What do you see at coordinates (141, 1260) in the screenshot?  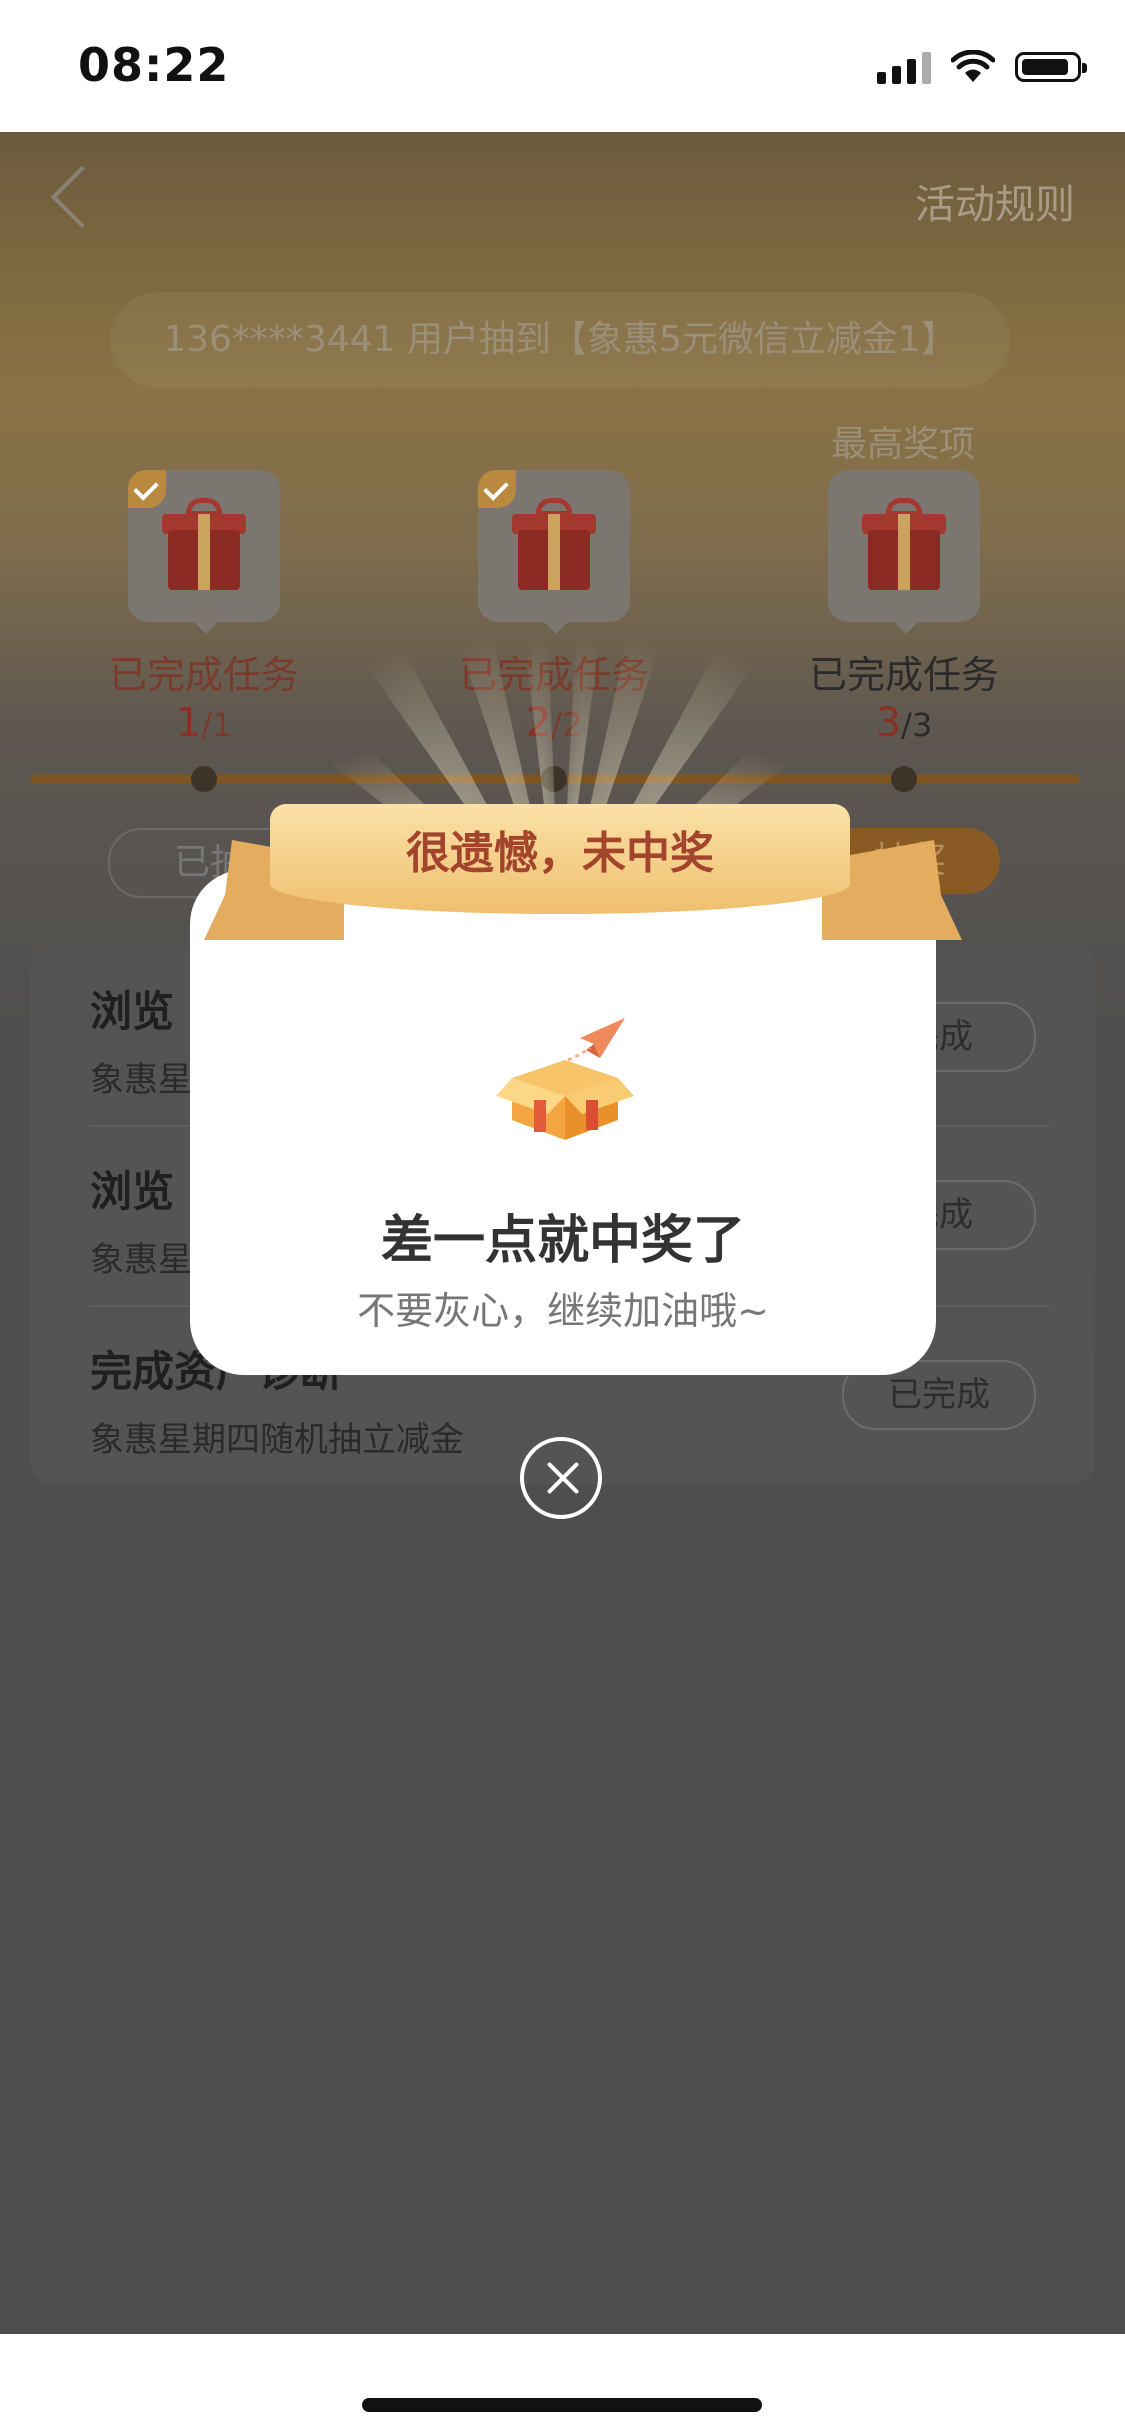 I see `task-subtitle-2: 象惠星` at bounding box center [141, 1260].